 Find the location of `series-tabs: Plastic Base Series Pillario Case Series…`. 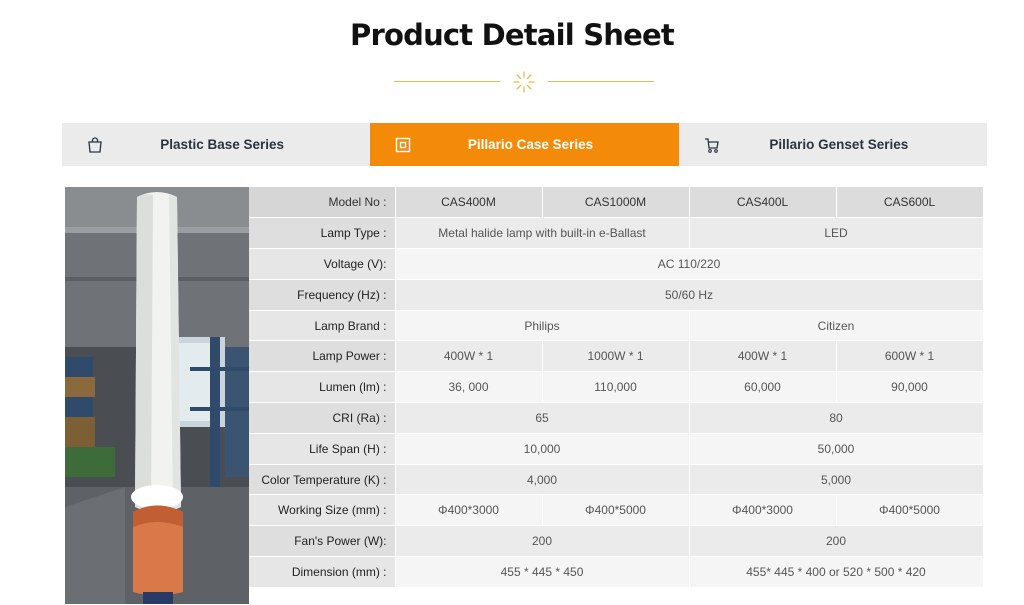

series-tabs: Plastic Base Series Pillario Case Series… is located at coordinates (524, 144).